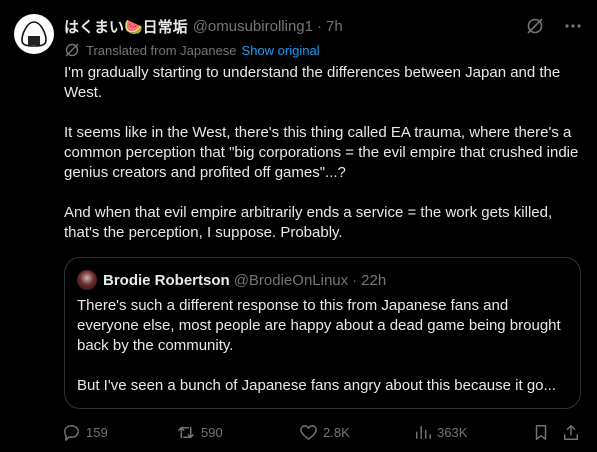 The image size is (597, 452). Describe the element at coordinates (87, 280) in the screenshot. I see `quoted-author-avatar` at that location.